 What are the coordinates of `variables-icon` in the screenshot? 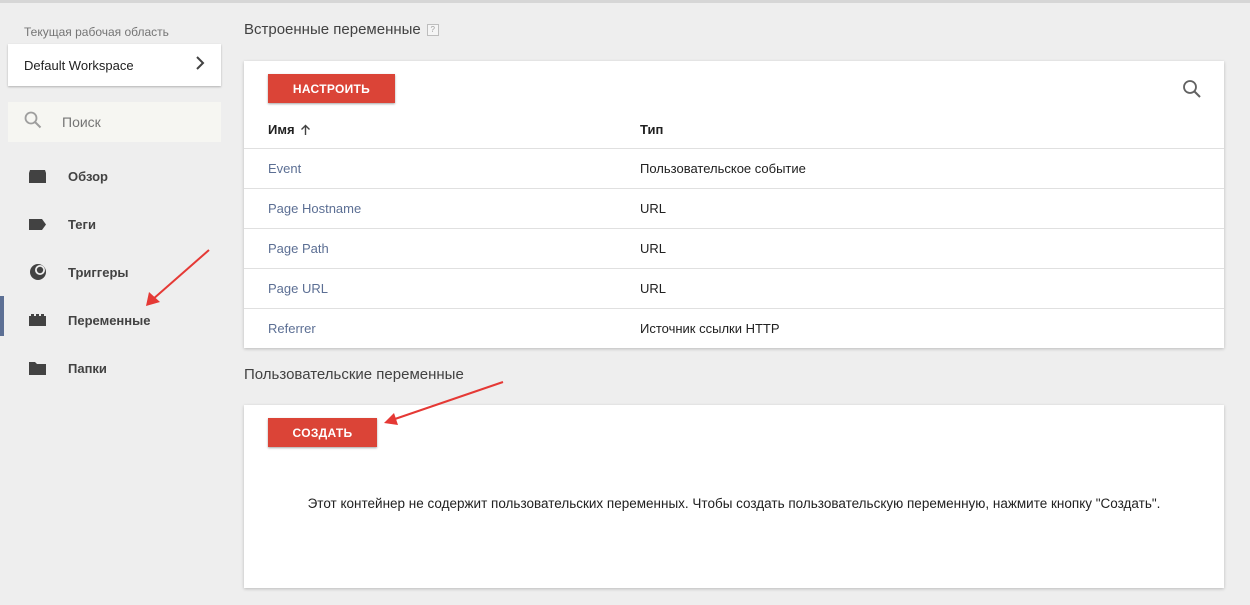 It's located at (37, 320).